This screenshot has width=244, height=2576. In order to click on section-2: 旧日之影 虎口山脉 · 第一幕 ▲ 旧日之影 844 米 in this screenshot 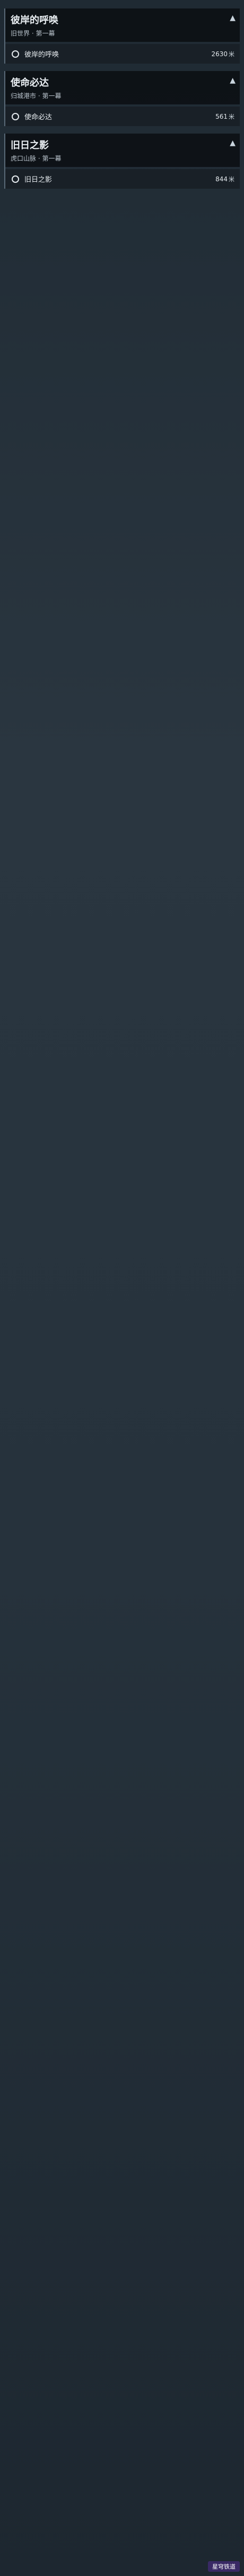, I will do `click(122, 161)`.